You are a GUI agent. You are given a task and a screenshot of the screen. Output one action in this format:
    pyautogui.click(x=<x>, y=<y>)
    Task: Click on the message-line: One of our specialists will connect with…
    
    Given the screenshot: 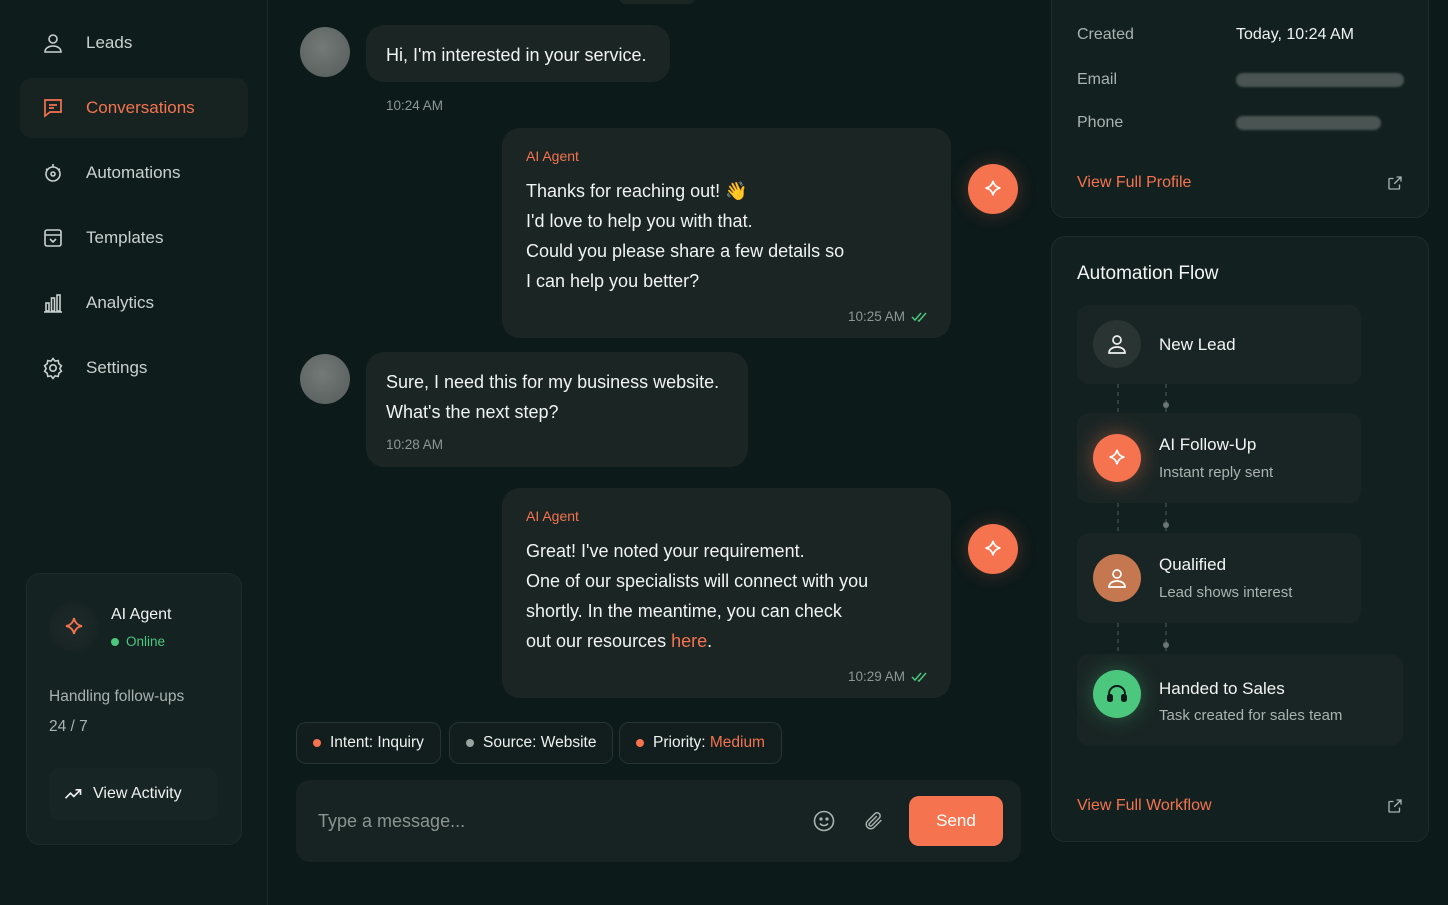 What is the action you would take?
    pyautogui.click(x=697, y=581)
    